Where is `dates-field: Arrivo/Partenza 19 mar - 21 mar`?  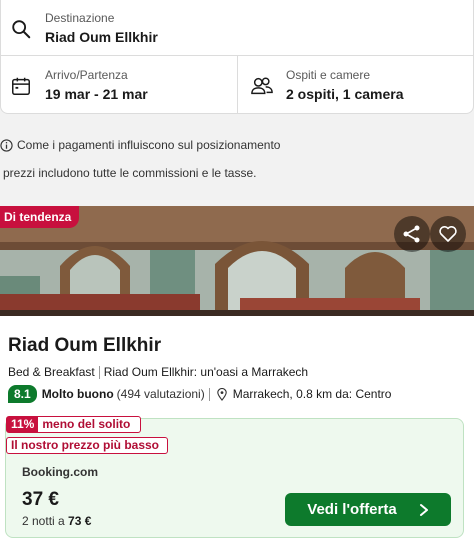
dates-field: Arrivo/Partenza 19 mar - 21 mar is located at coordinates (119, 85).